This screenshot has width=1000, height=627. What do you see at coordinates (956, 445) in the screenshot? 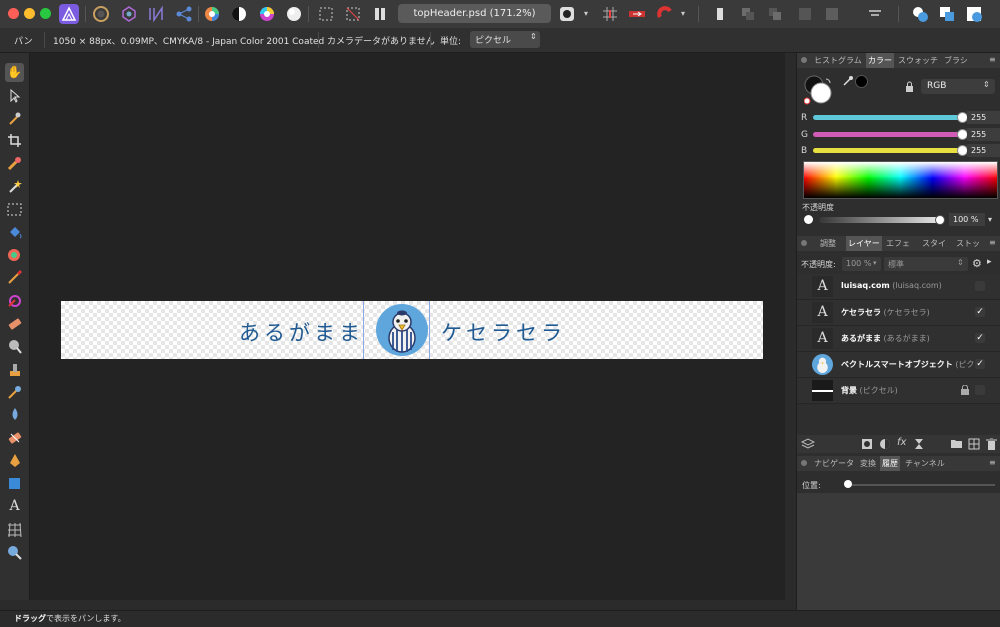
I see `folder-icon` at bounding box center [956, 445].